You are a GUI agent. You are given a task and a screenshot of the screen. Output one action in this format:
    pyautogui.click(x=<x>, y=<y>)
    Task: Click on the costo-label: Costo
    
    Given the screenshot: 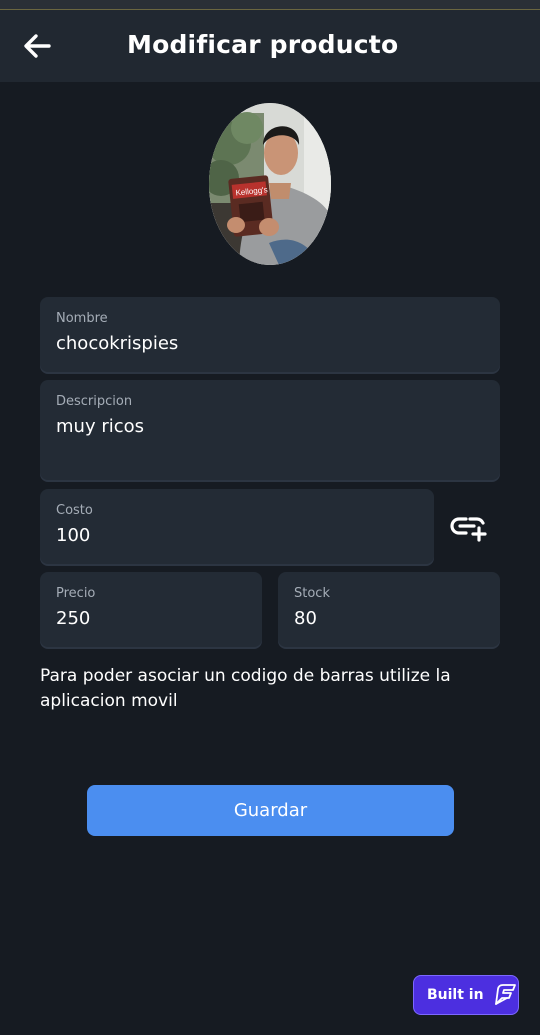 What is the action you would take?
    pyautogui.click(x=74, y=510)
    